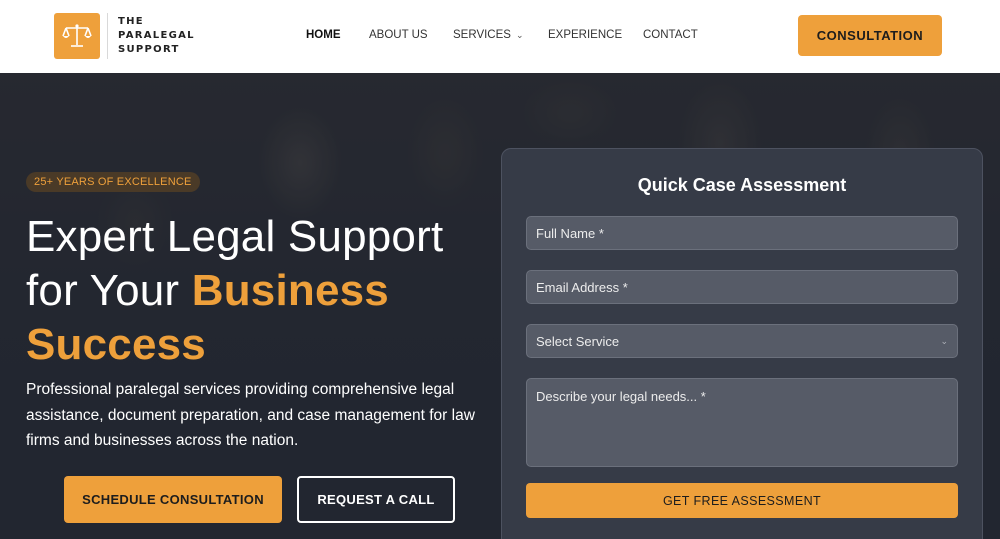 The width and height of the screenshot is (1000, 539). I want to click on scales-logo-icon, so click(77, 36).